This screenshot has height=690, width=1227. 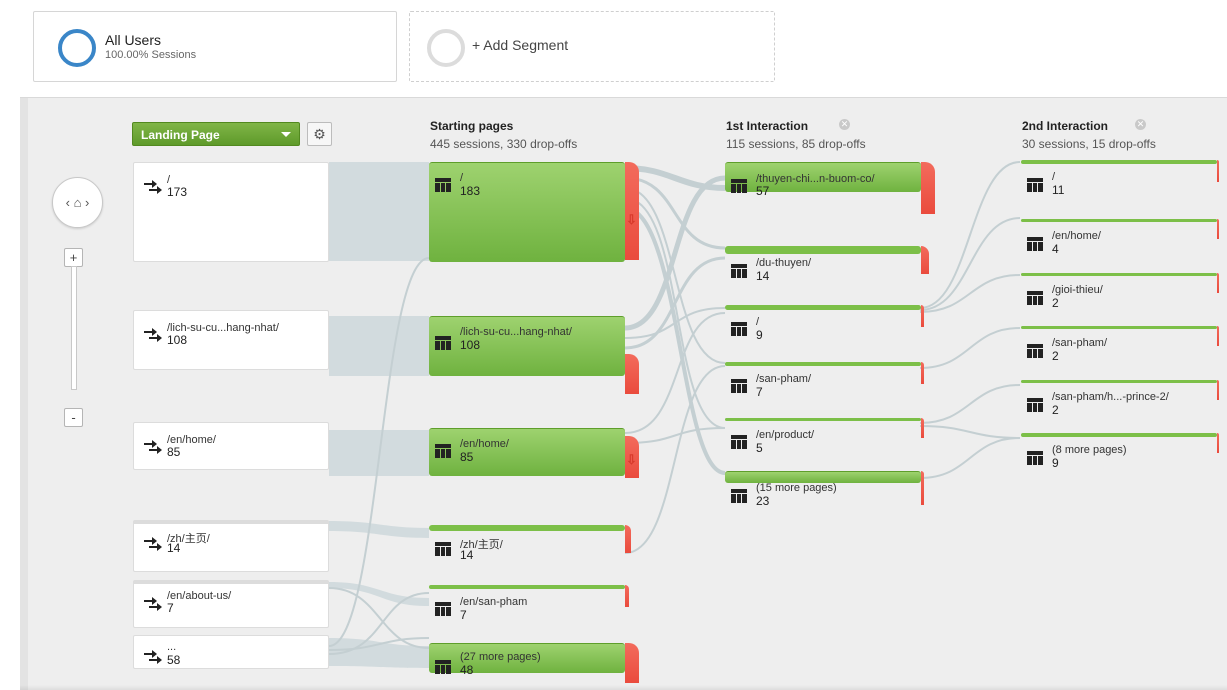 I want to click on node-count: 57, so click(x=763, y=191).